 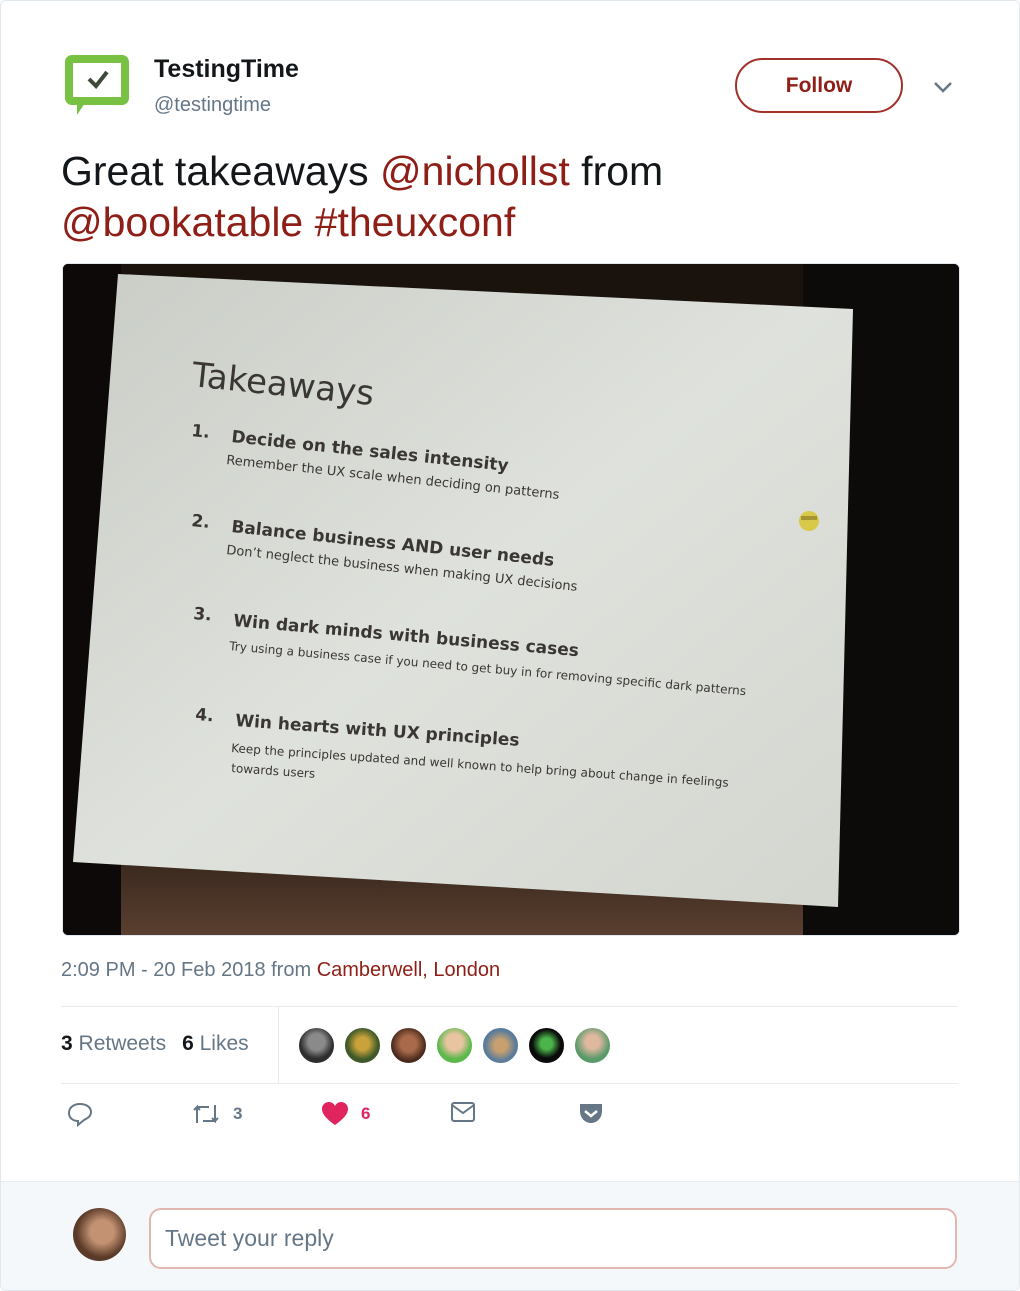 I want to click on follow-button: Follow, so click(x=819, y=85).